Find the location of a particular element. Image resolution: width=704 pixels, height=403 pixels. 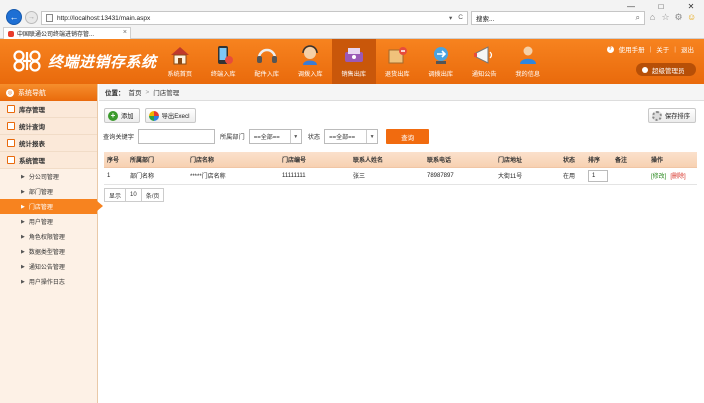

gear-icon: ⚙ is located at coordinates (678, 17).